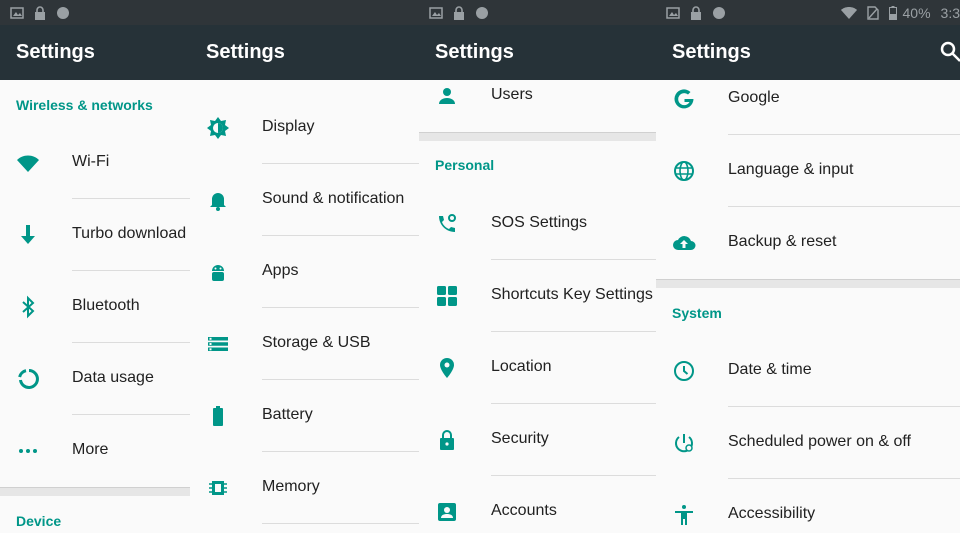 Image resolution: width=960 pixels, height=533 pixels. What do you see at coordinates (465, 165) in the screenshot?
I see `section-header-personal: Personal` at bounding box center [465, 165].